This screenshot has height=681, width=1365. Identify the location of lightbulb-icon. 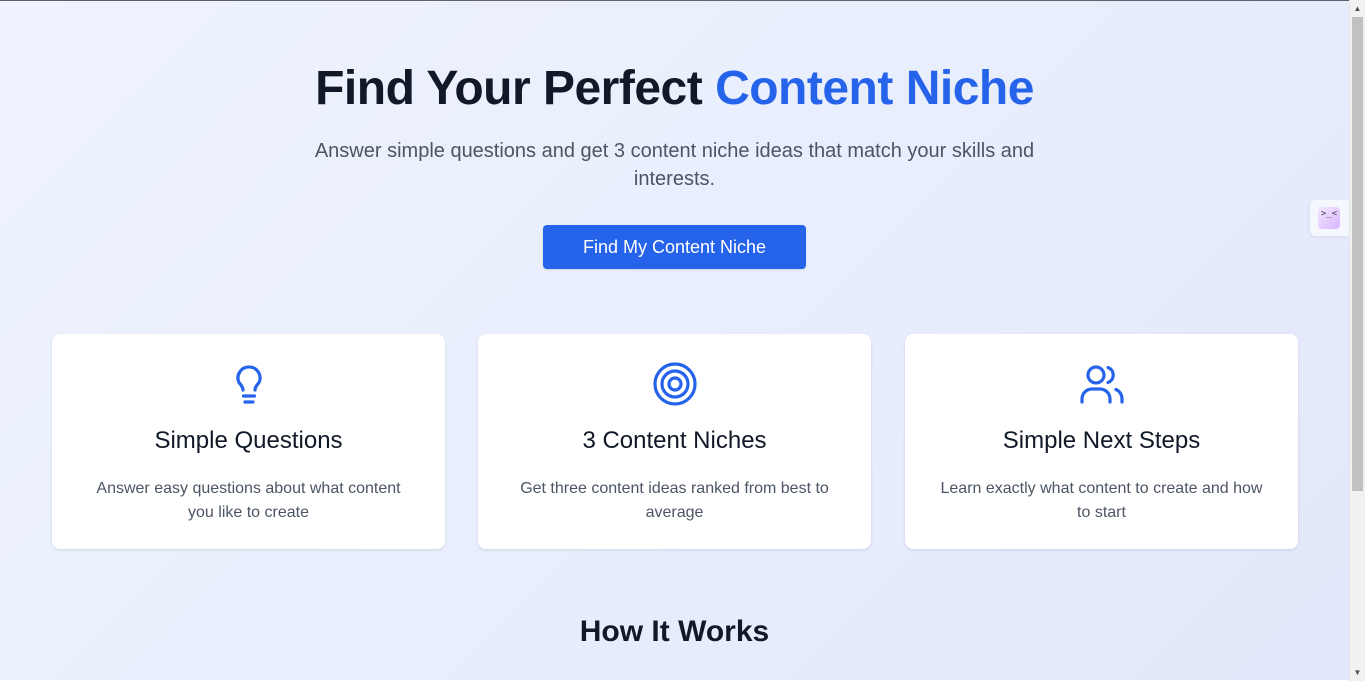
(248, 384).